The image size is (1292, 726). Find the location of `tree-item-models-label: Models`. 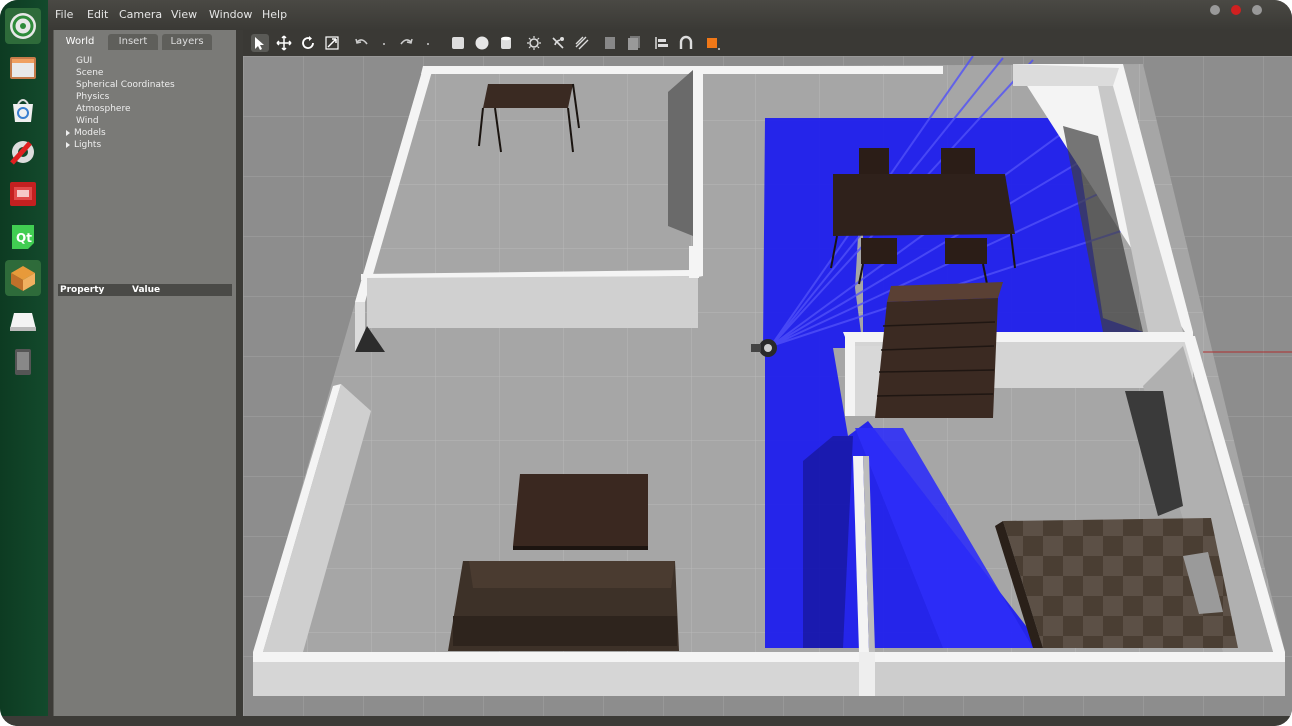

tree-item-models-label: Models is located at coordinates (90, 133).